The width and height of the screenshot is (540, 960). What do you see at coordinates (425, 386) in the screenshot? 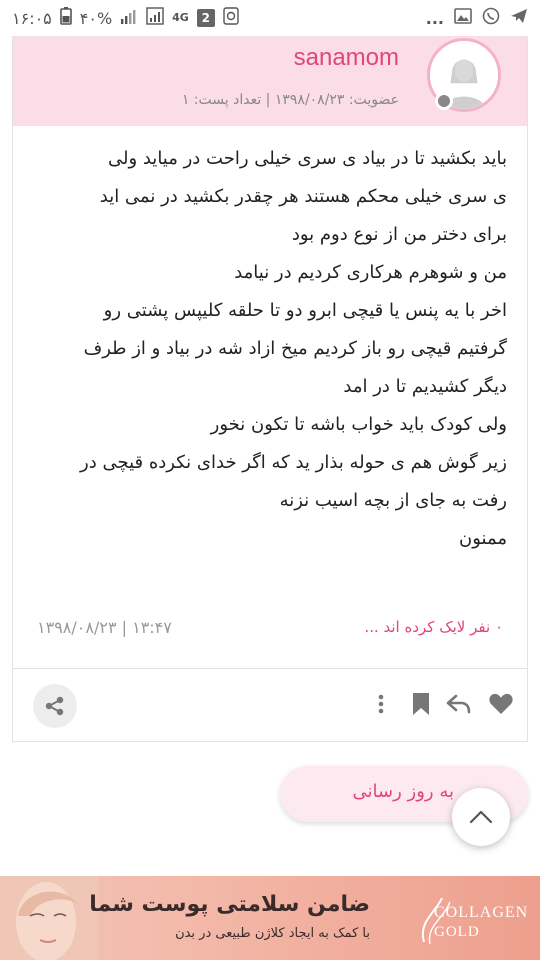
I see `post-line: دیگر کشیدیم تا در امد` at bounding box center [425, 386].